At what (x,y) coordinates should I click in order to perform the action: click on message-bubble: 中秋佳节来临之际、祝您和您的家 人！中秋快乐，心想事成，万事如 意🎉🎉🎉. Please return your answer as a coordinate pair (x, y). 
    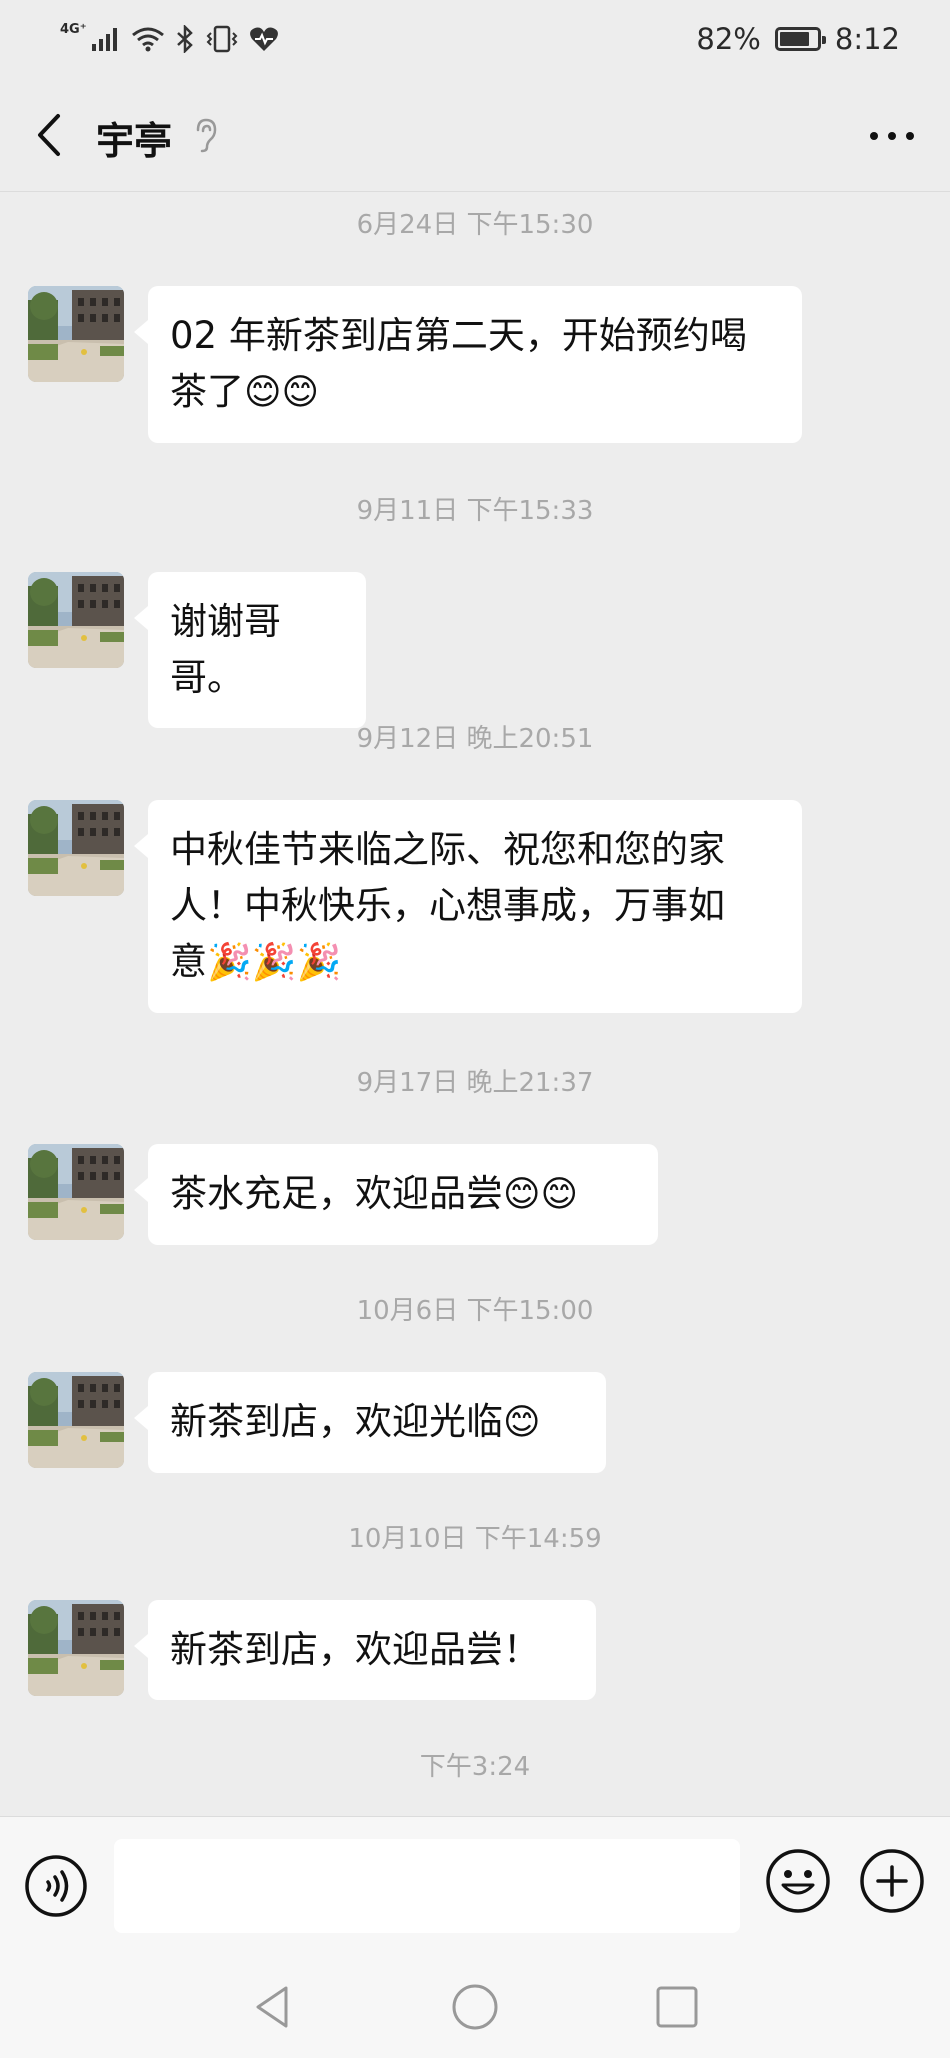
    Looking at the image, I should click on (468, 906).